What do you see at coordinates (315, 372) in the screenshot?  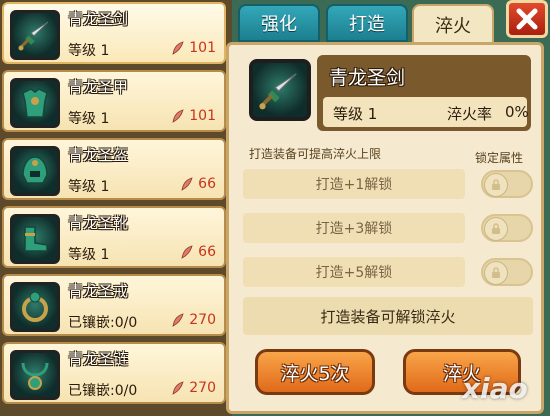 I see `quench-five-button: 淬火5次` at bounding box center [315, 372].